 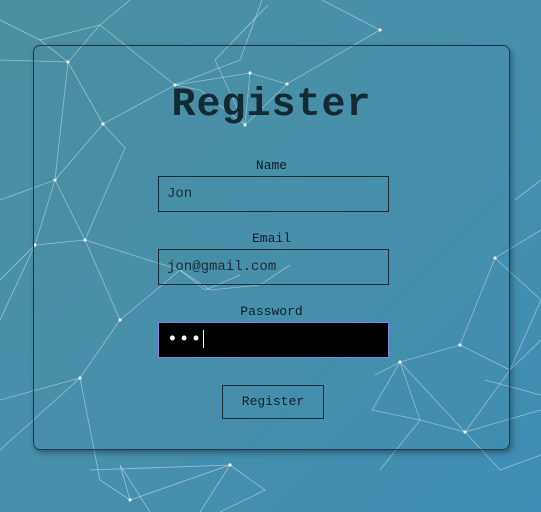 I want to click on password-field-value: •••, so click(x=185, y=340).